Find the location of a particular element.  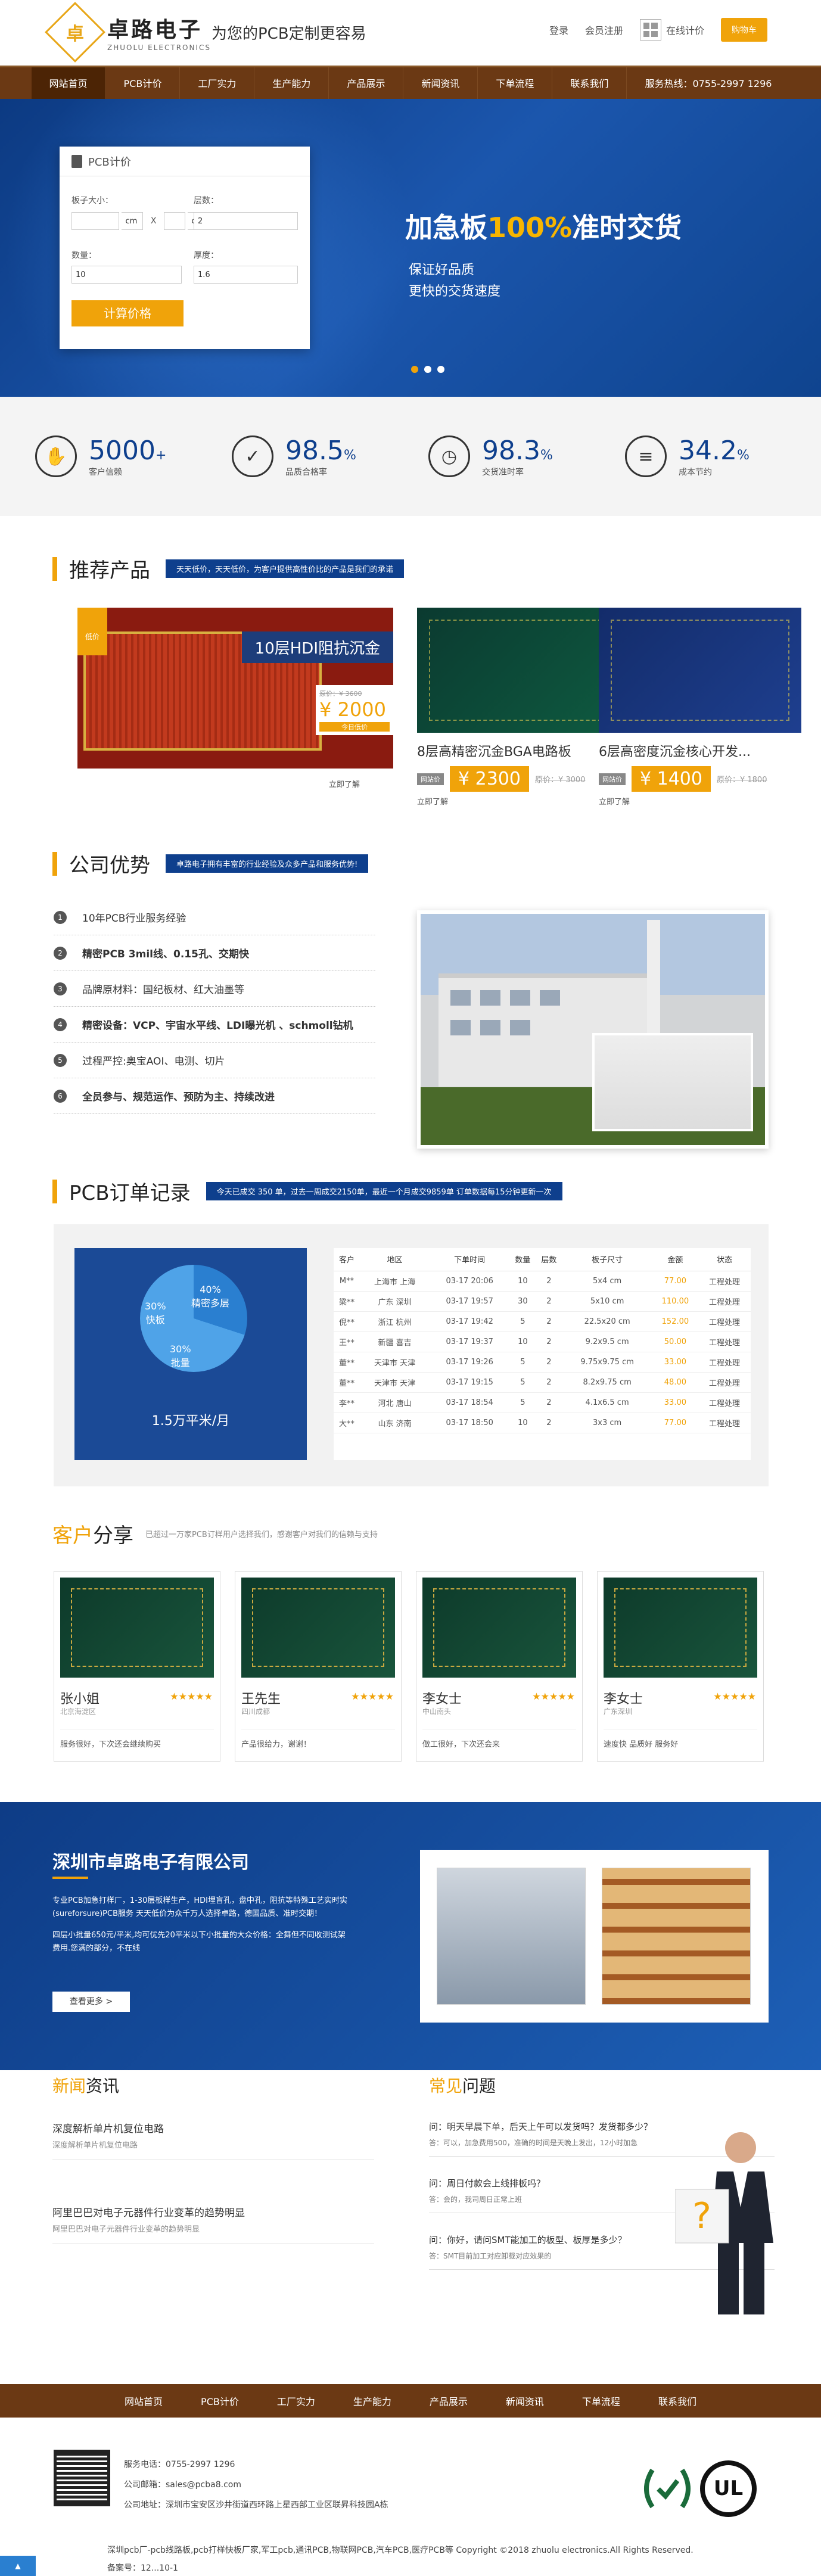

clock-icon: ◷ is located at coordinates (449, 456).